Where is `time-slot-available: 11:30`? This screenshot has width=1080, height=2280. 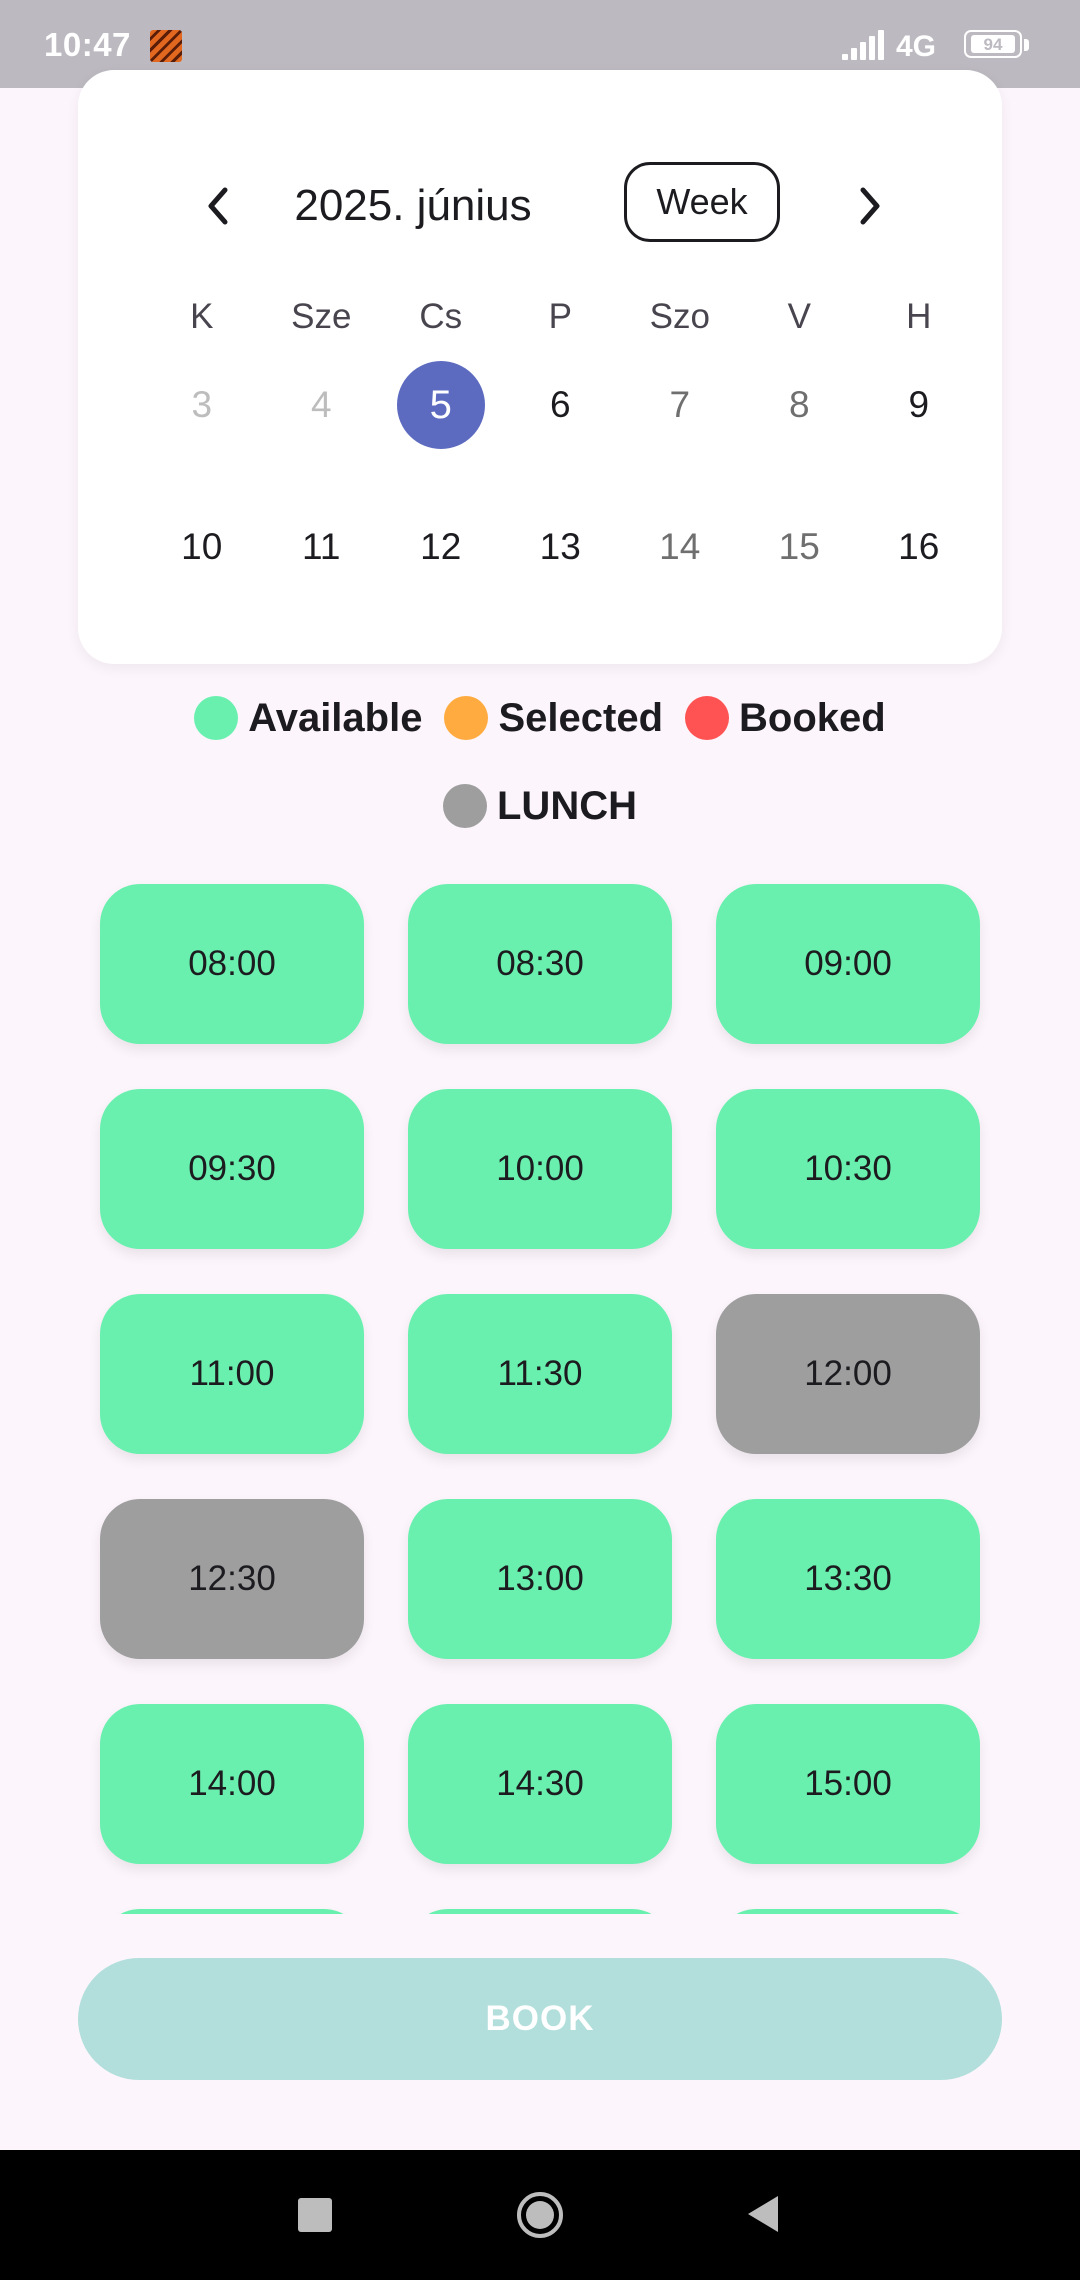 time-slot-available: 11:30 is located at coordinates (540, 1374).